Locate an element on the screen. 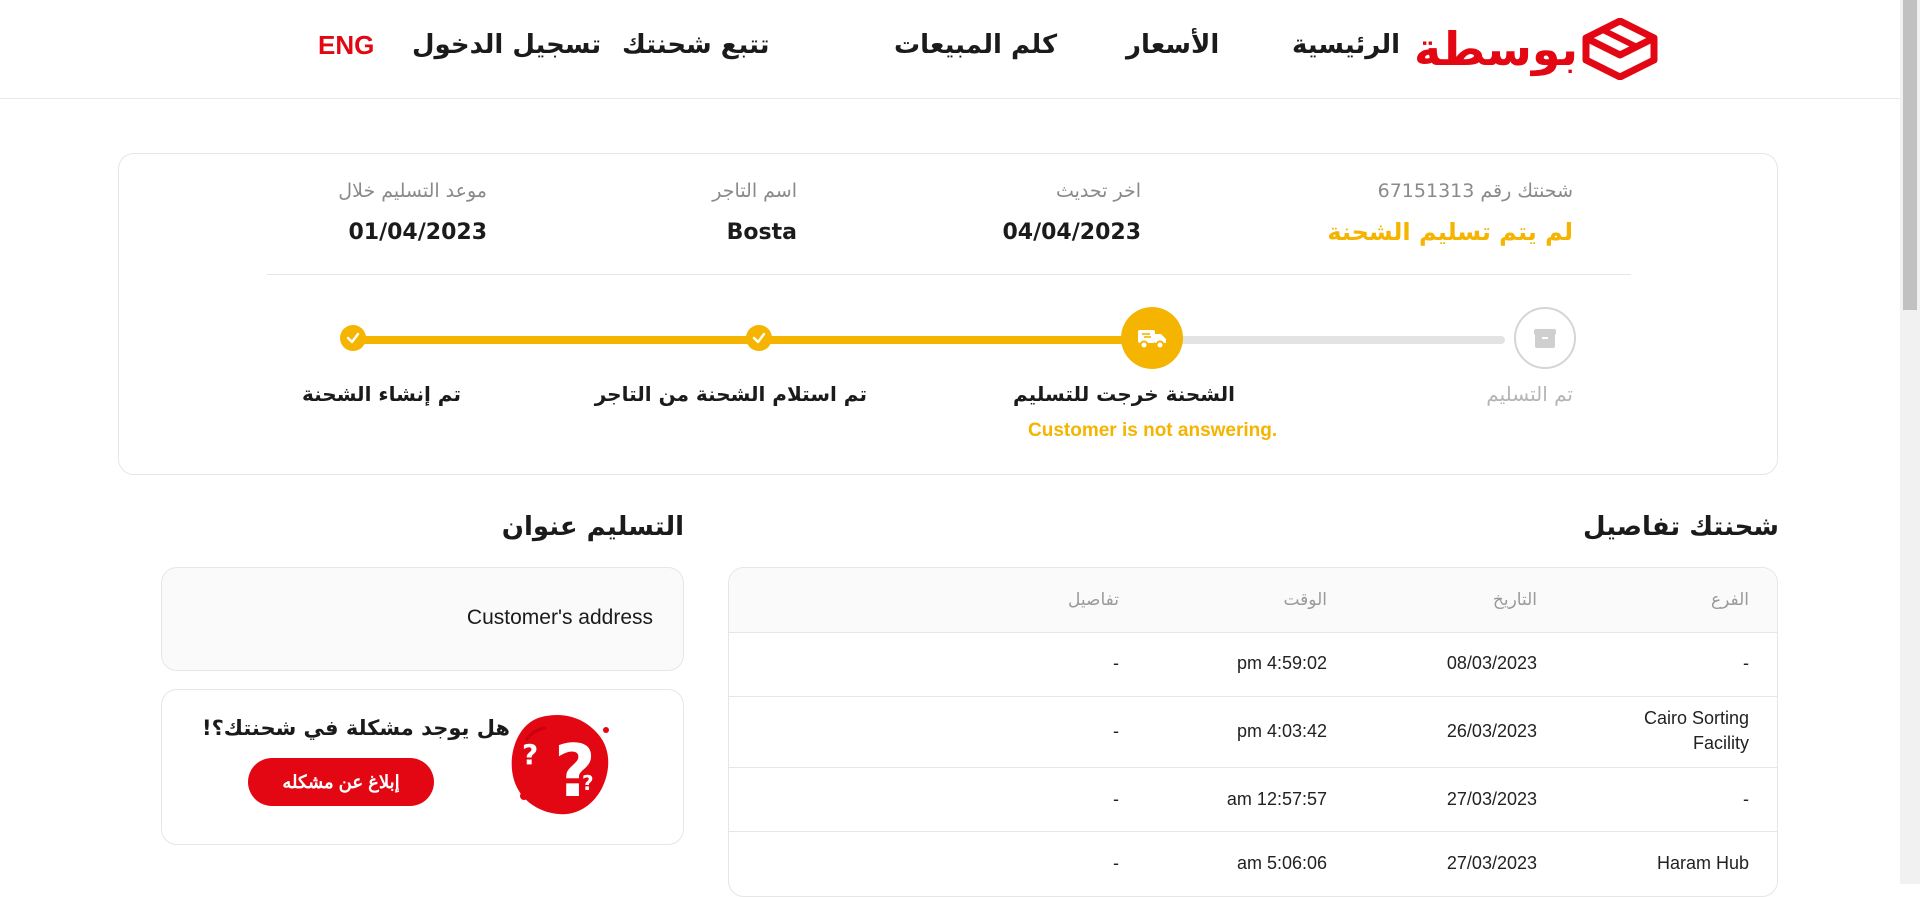 The height and width of the screenshot is (897, 1920). nav-track-shipment: تتبع شحنتك is located at coordinates (696, 45).